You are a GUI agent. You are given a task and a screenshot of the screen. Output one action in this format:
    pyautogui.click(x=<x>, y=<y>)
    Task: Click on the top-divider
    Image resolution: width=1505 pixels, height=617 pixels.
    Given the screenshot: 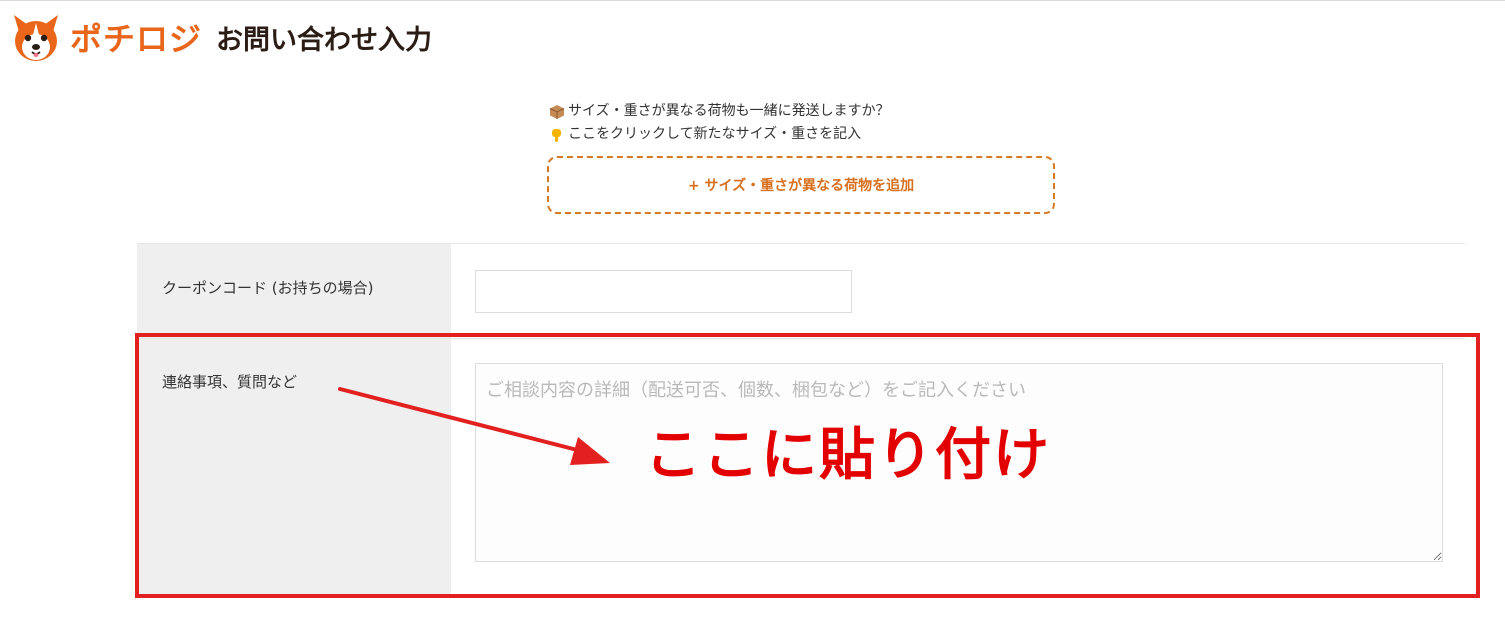 What is the action you would take?
    pyautogui.click(x=752, y=0)
    